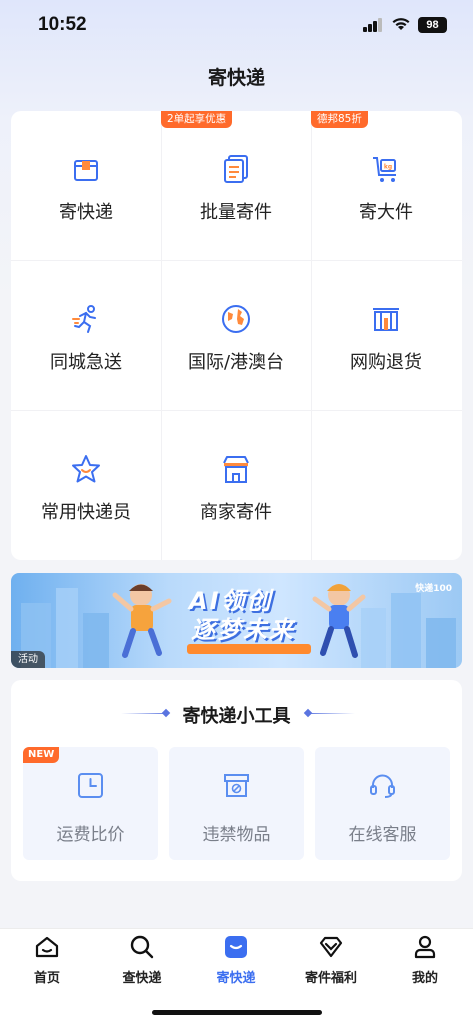  I want to click on tab-profile: 我的, so click(425, 962).